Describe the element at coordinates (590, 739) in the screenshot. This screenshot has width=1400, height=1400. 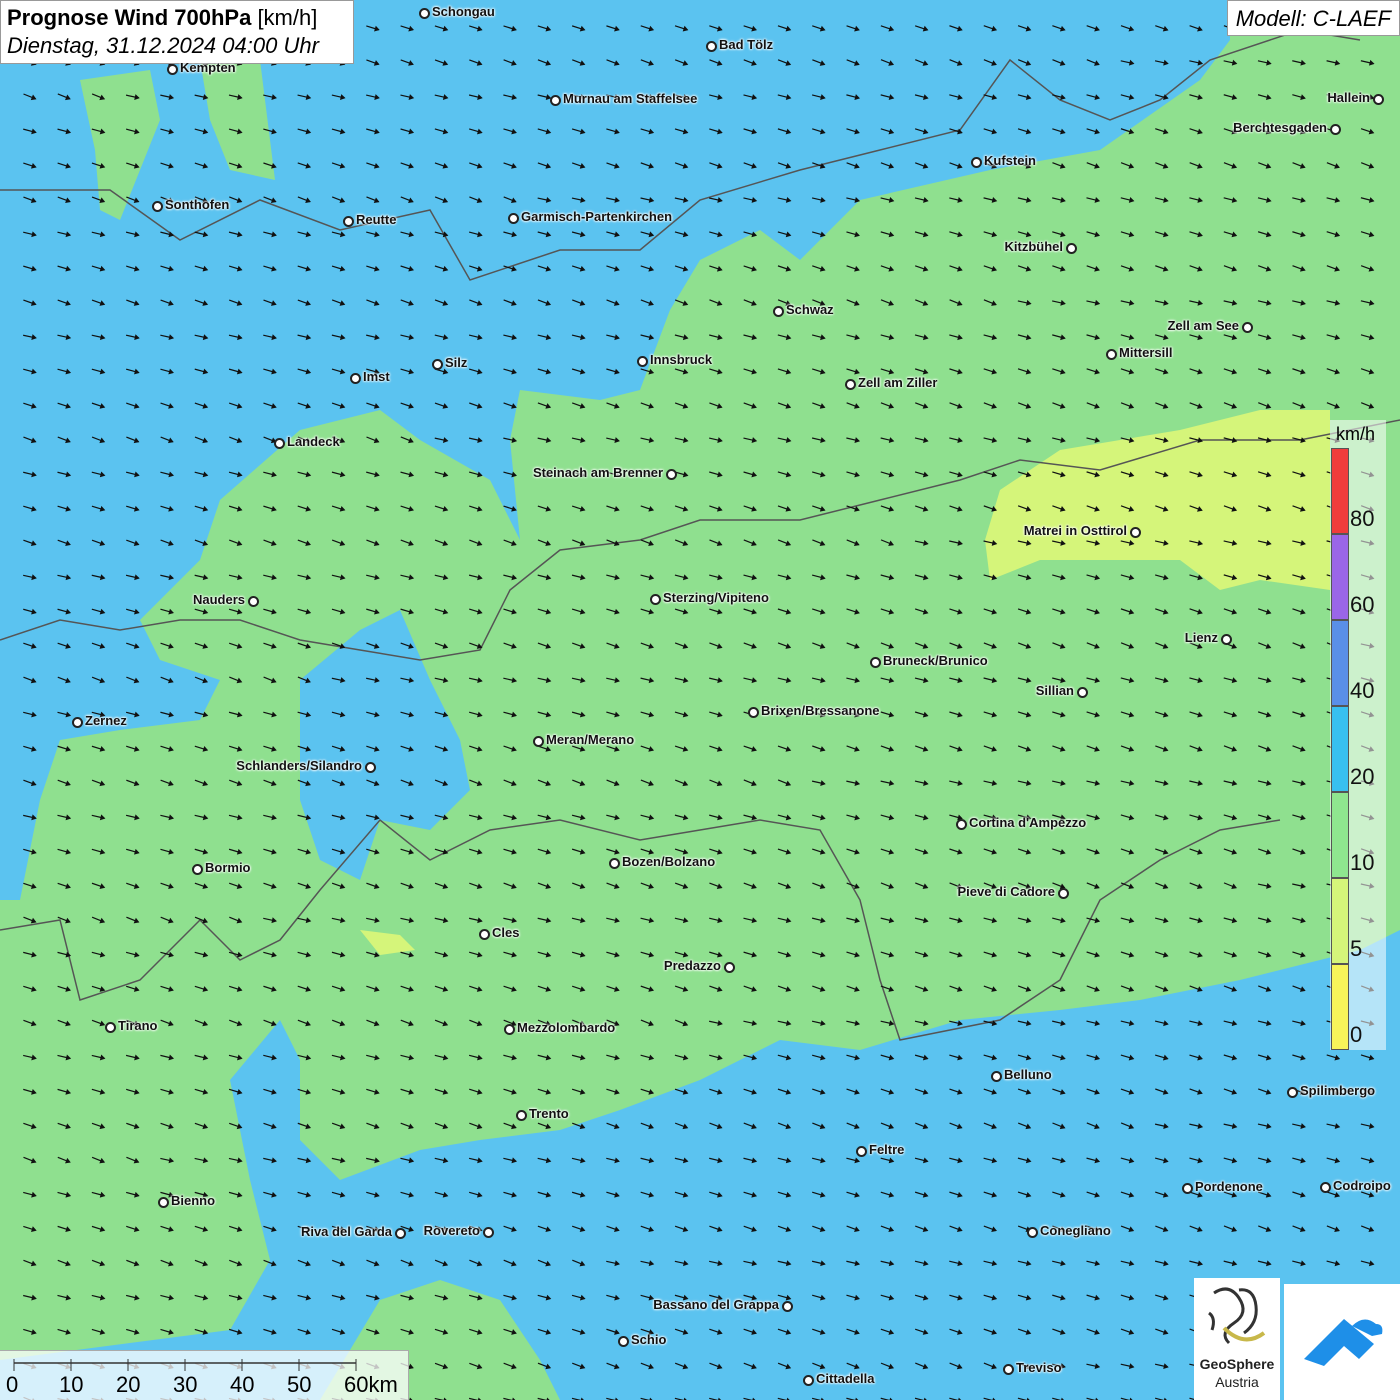
I see `city-label: Meran/Merano` at that location.